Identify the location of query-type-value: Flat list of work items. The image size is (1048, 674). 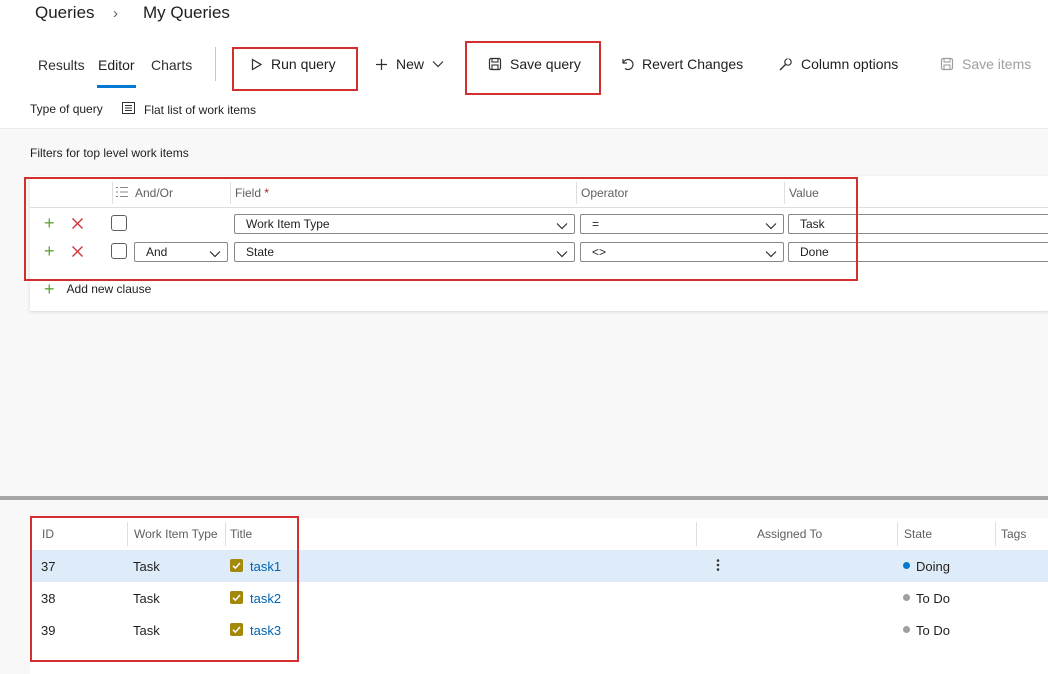
(200, 109).